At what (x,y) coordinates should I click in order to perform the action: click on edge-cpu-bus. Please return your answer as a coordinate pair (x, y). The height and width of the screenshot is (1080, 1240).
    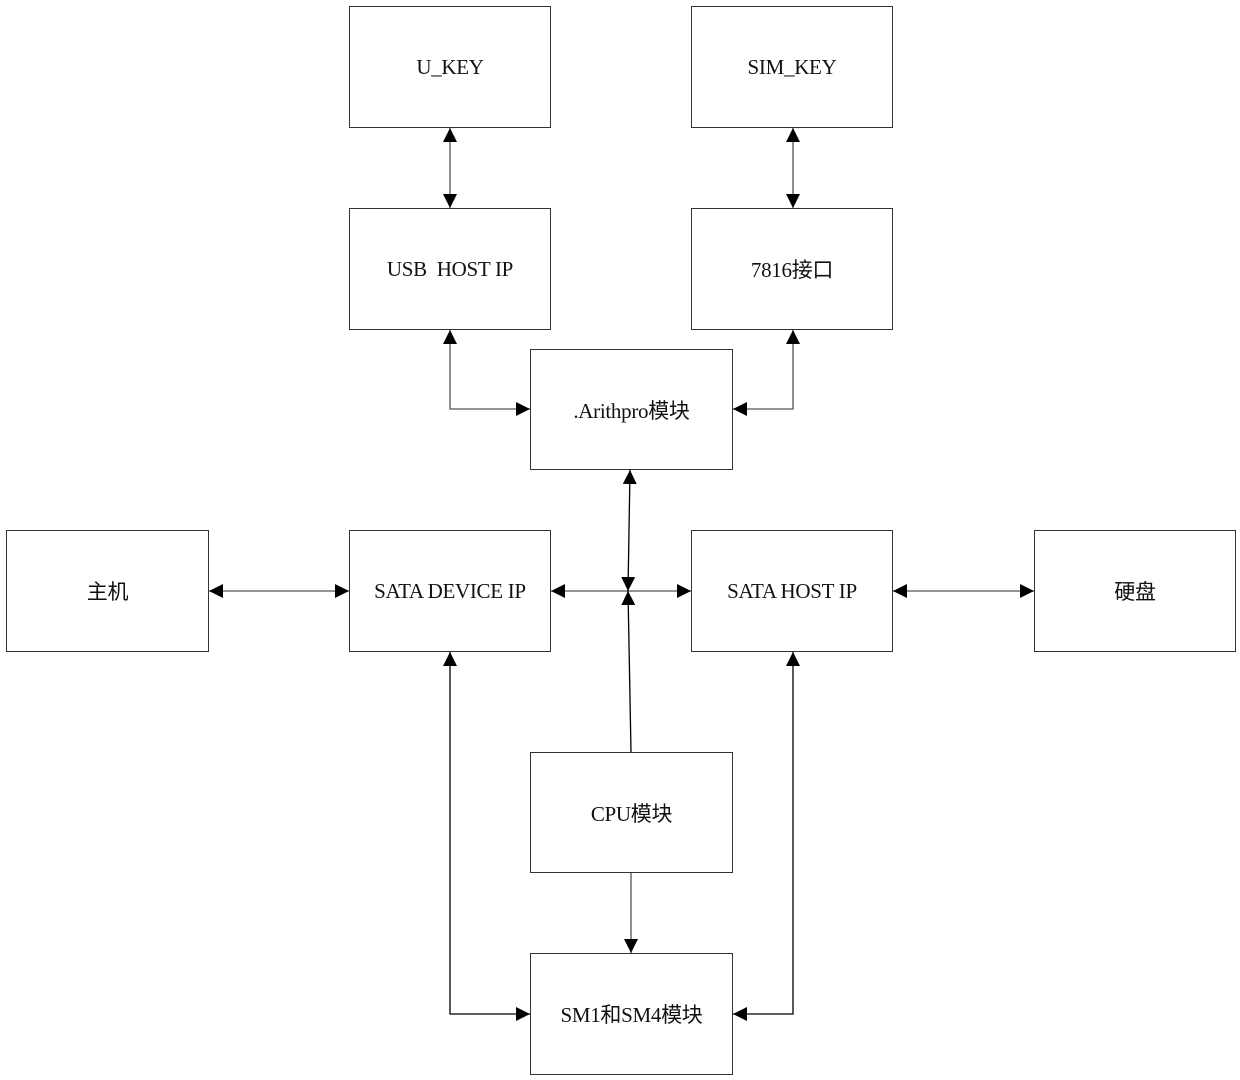
    Looking at the image, I should click on (628, 671).